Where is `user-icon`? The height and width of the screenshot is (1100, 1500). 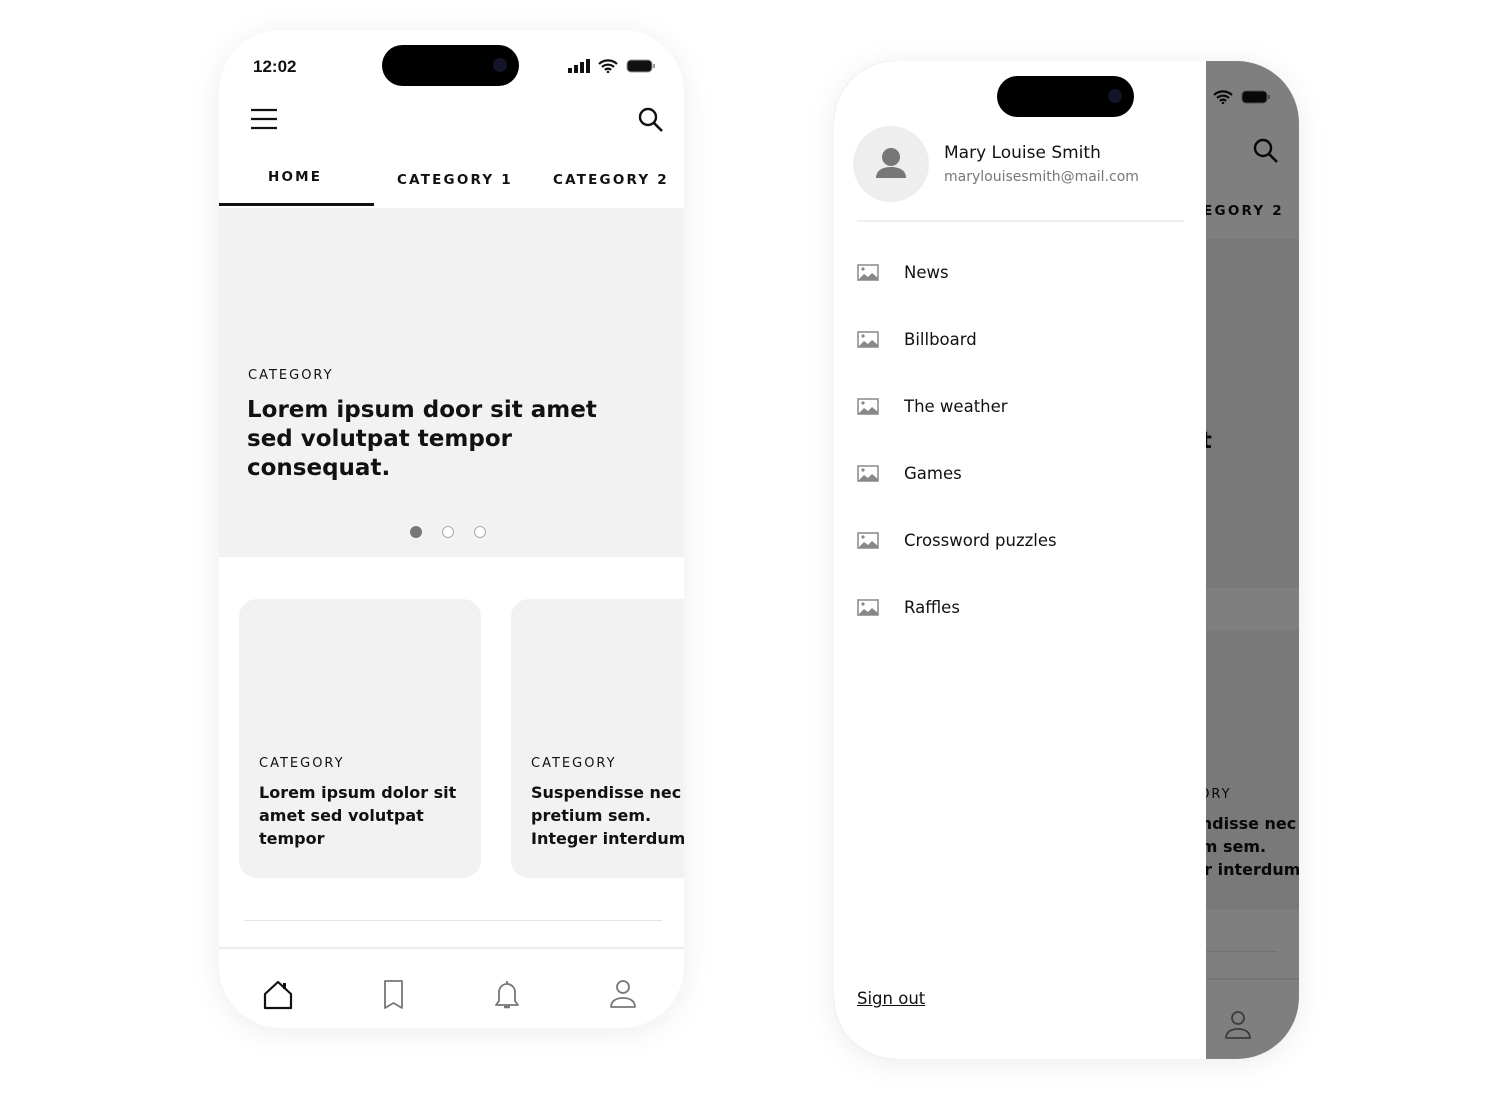
user-icon is located at coordinates (623, 995).